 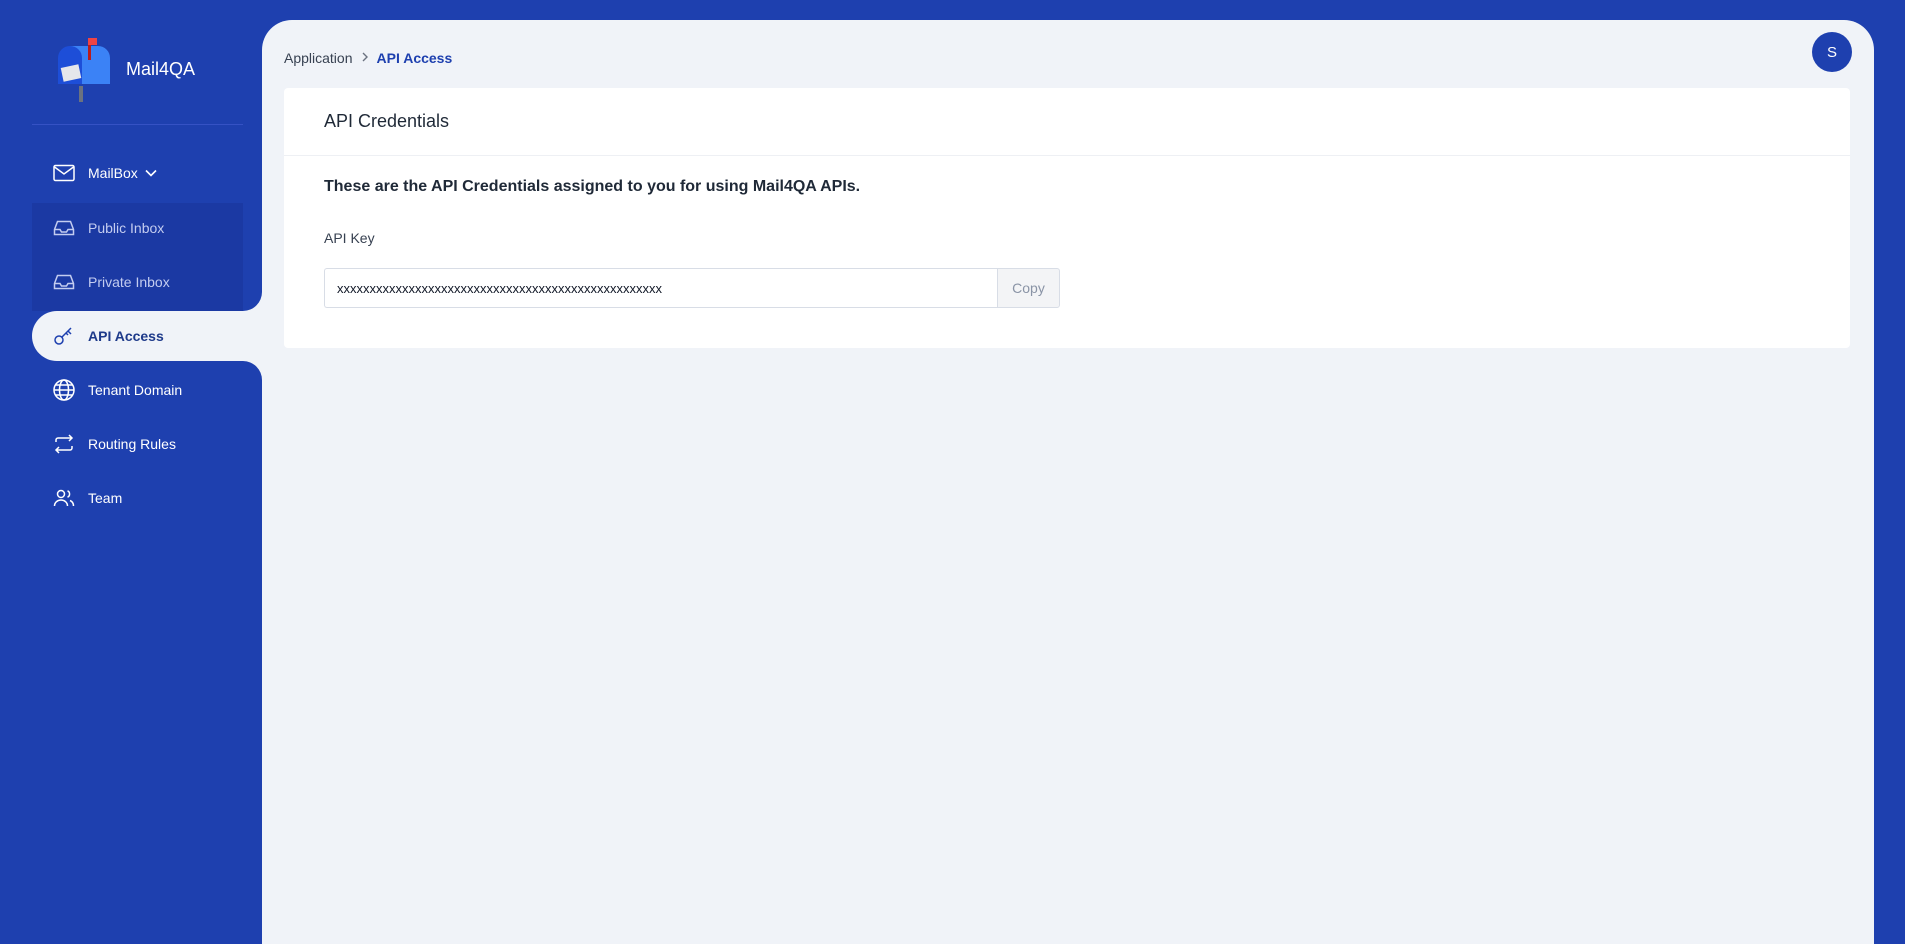 I want to click on chevron-right-icon, so click(x=365, y=58).